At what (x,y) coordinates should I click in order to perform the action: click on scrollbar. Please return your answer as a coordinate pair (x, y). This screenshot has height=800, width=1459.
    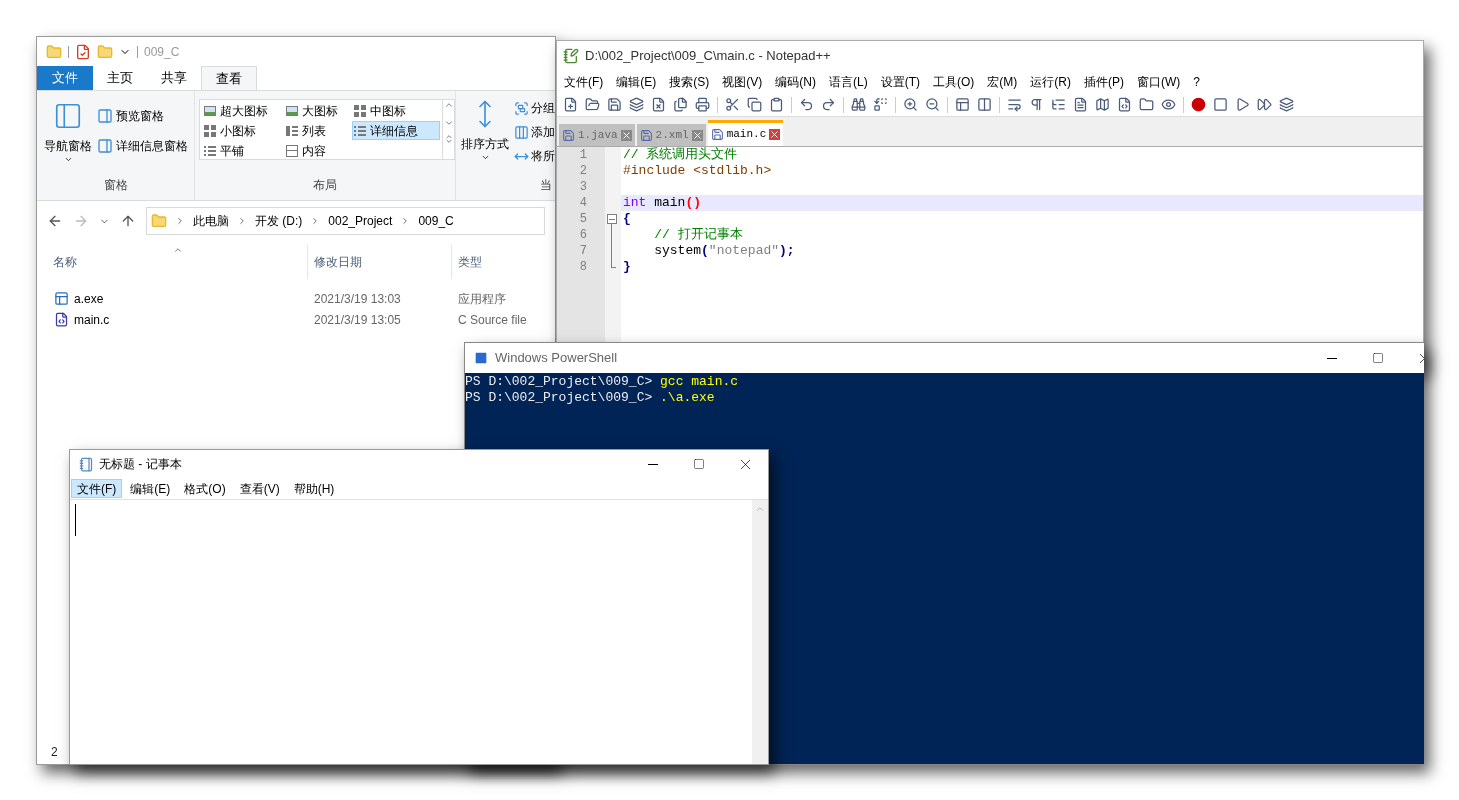
    Looking at the image, I should click on (760, 632).